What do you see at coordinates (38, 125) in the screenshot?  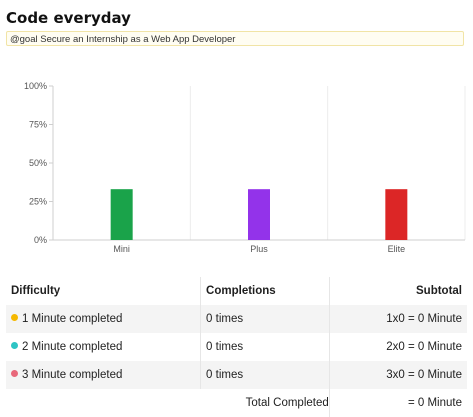 I see `y-tick-label: 75%` at bounding box center [38, 125].